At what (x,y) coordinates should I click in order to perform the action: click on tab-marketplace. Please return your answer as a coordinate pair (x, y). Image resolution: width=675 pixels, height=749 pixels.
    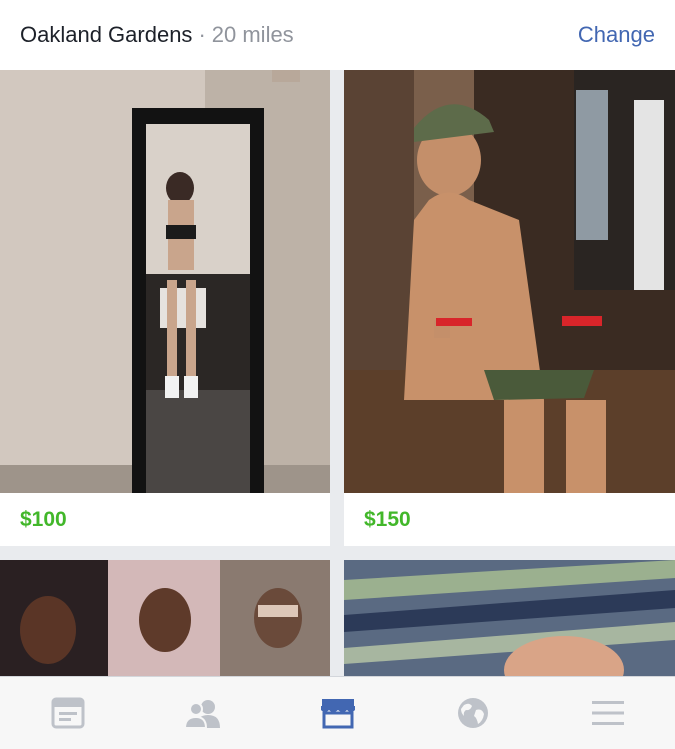
    Looking at the image, I should click on (338, 713).